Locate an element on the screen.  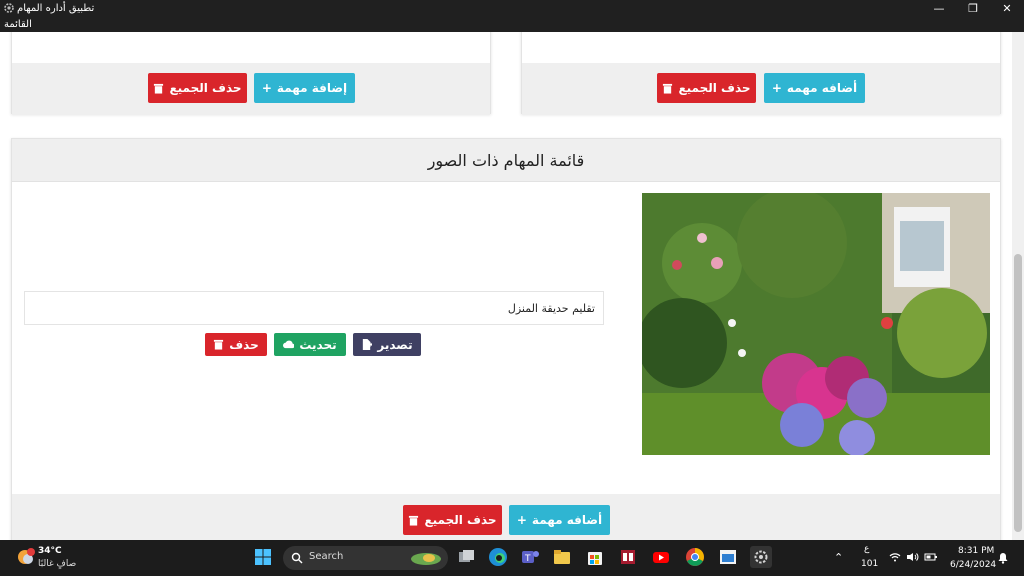
edge-icon is located at coordinates (498, 557).